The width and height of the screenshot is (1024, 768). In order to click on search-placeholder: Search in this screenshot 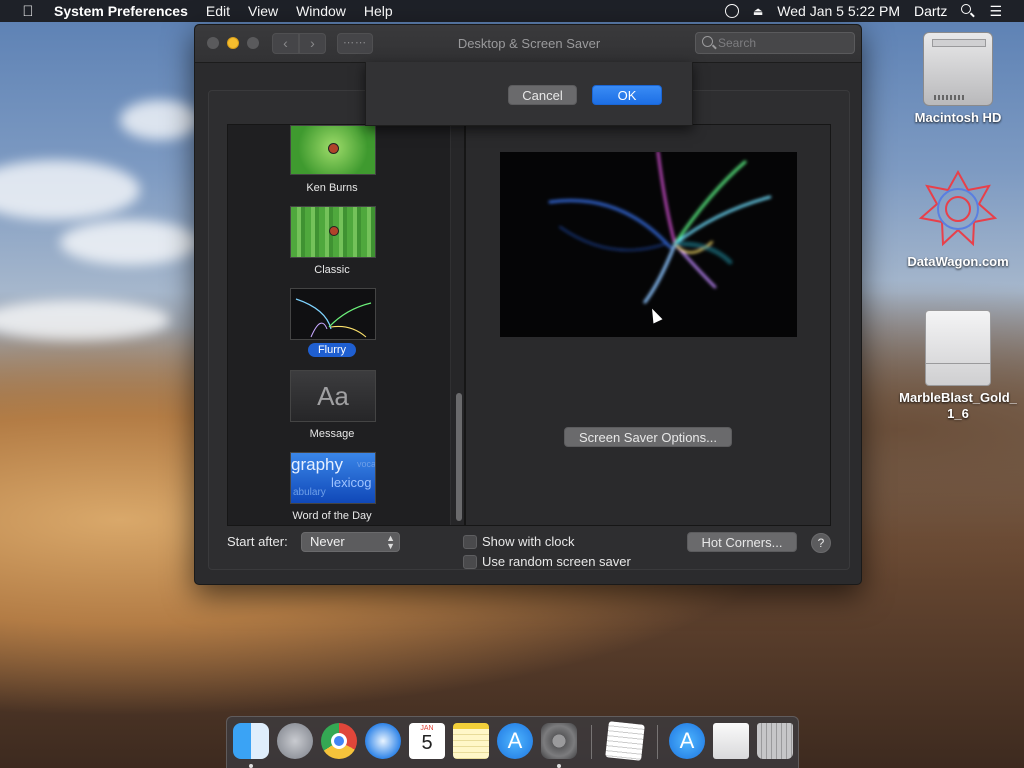, I will do `click(737, 43)`.